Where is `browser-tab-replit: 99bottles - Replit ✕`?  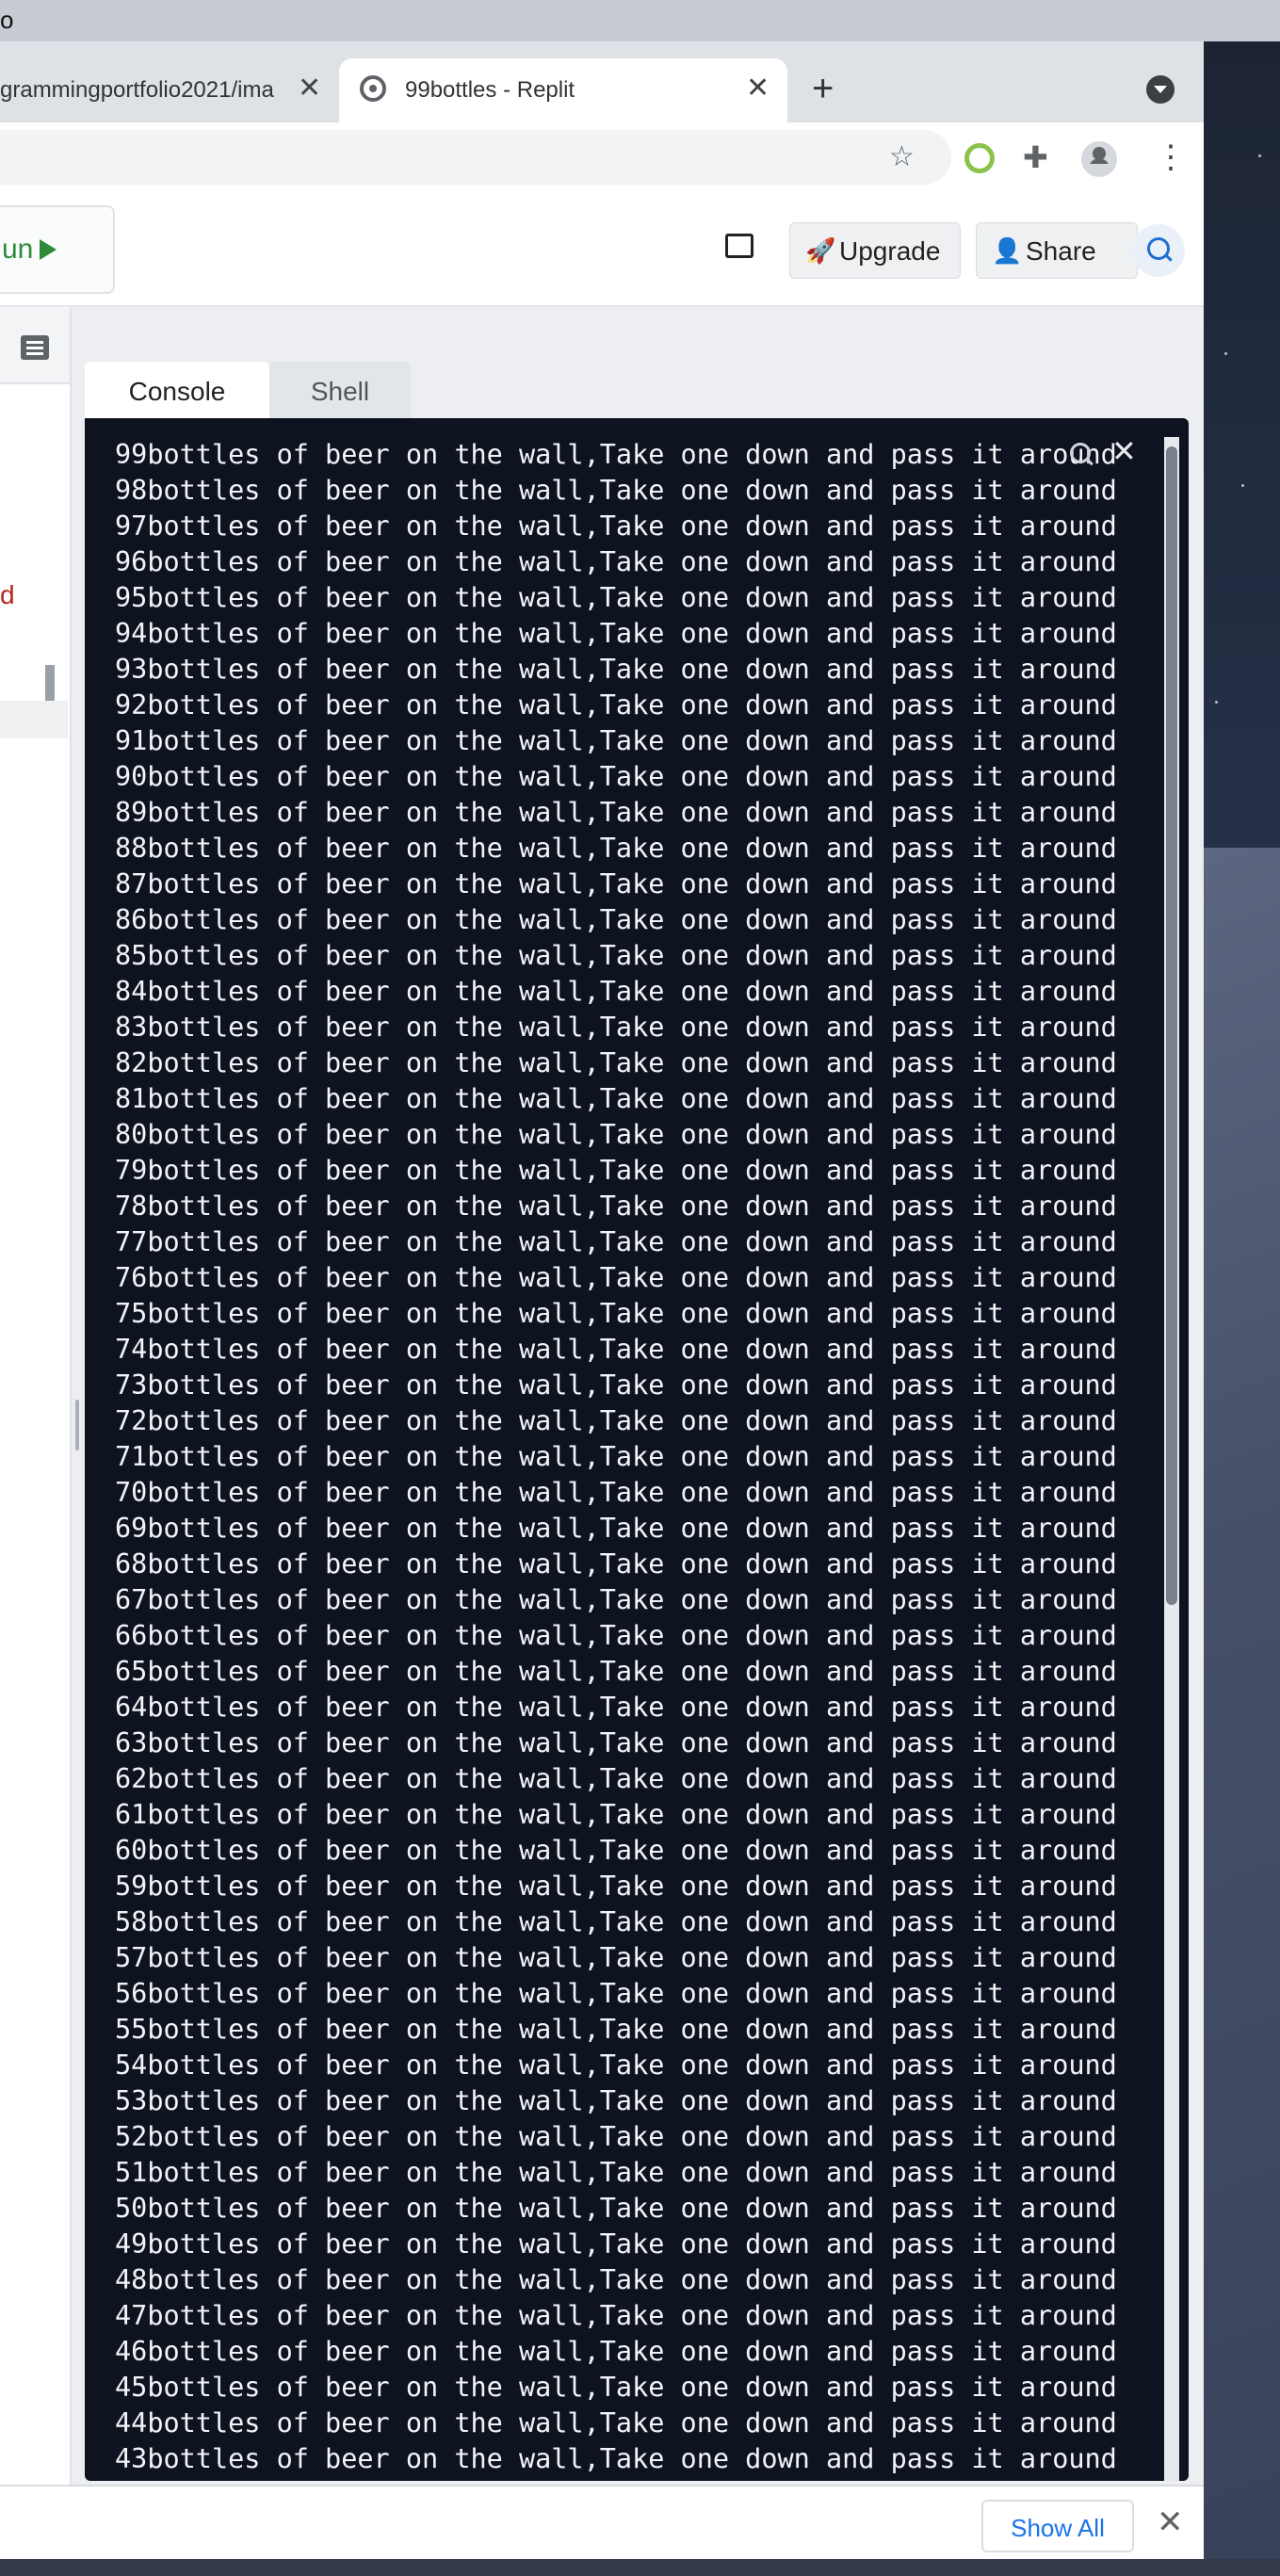
browser-tab-replit: 99bottles - Replit ✕ is located at coordinates (563, 90).